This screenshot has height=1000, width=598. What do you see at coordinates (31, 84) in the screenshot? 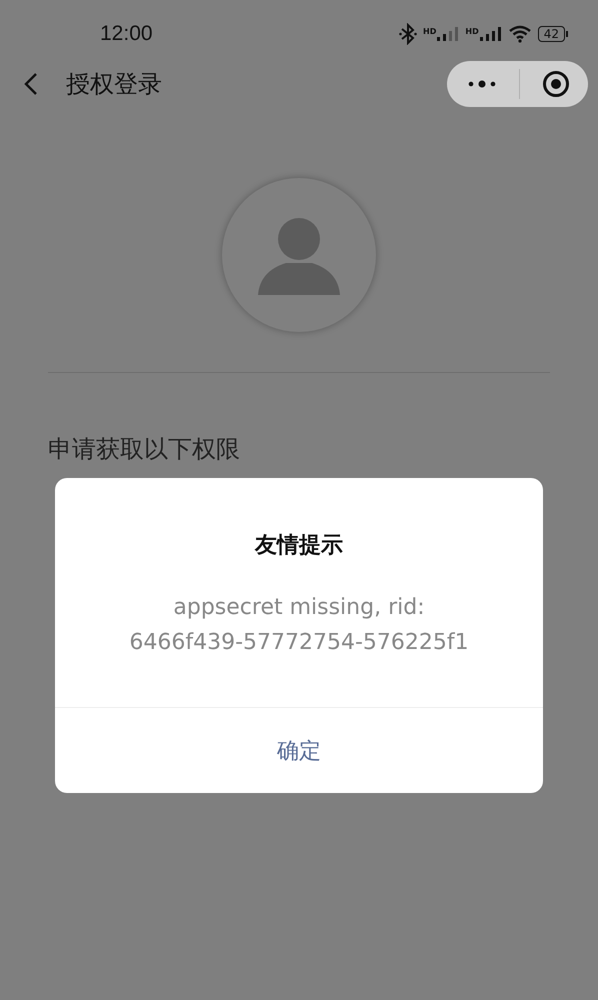
I see `back-icon` at bounding box center [31, 84].